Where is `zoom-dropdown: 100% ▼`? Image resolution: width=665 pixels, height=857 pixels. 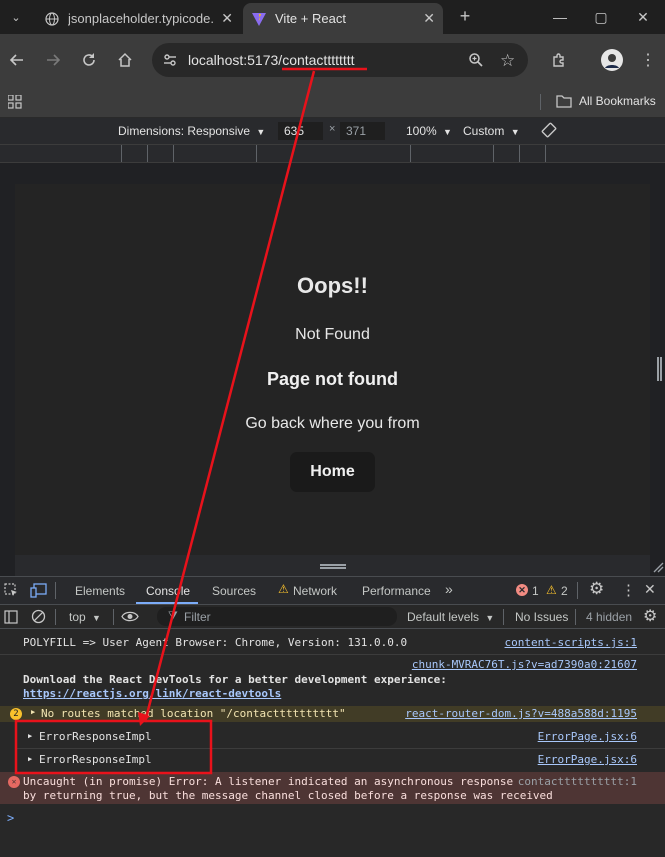
zoom-dropdown: 100% ▼ is located at coordinates (429, 131).